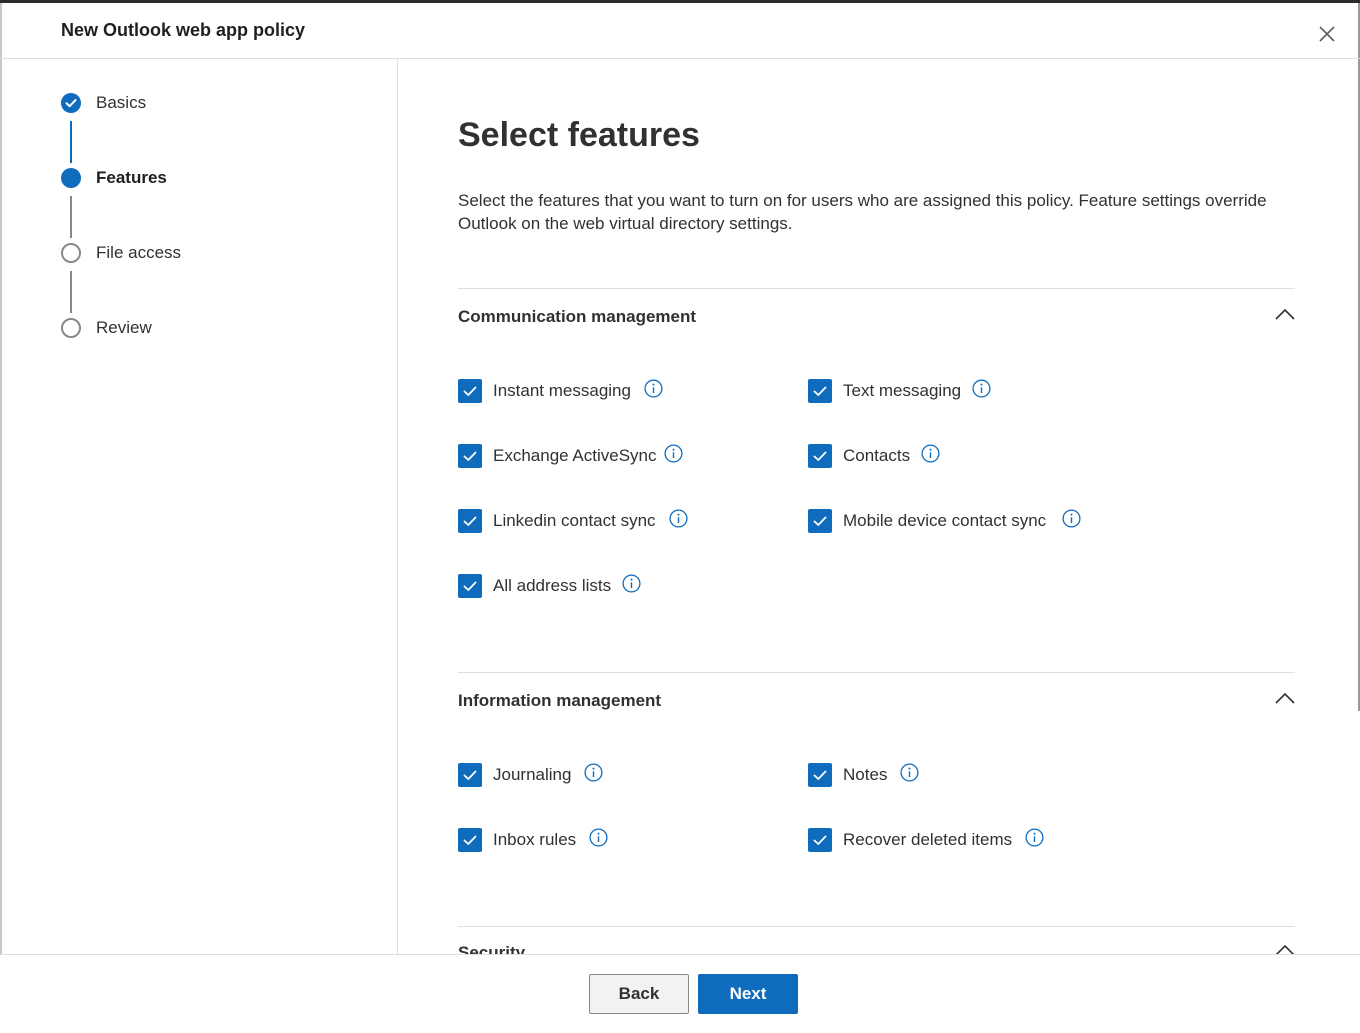 The height and width of the screenshot is (1033, 1360). What do you see at coordinates (121, 102) in the screenshot?
I see `step-label: Basics` at bounding box center [121, 102].